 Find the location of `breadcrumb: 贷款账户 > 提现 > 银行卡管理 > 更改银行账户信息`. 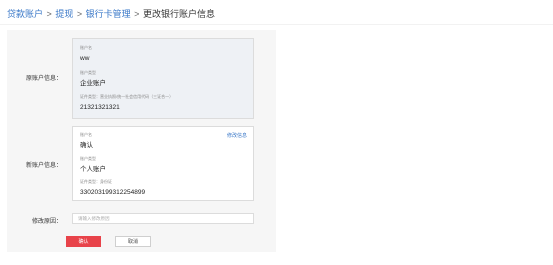

breadcrumb: 贷款账户 > 提现 > 银行卡管理 > 更改银行账户信息 is located at coordinates (111, 14).